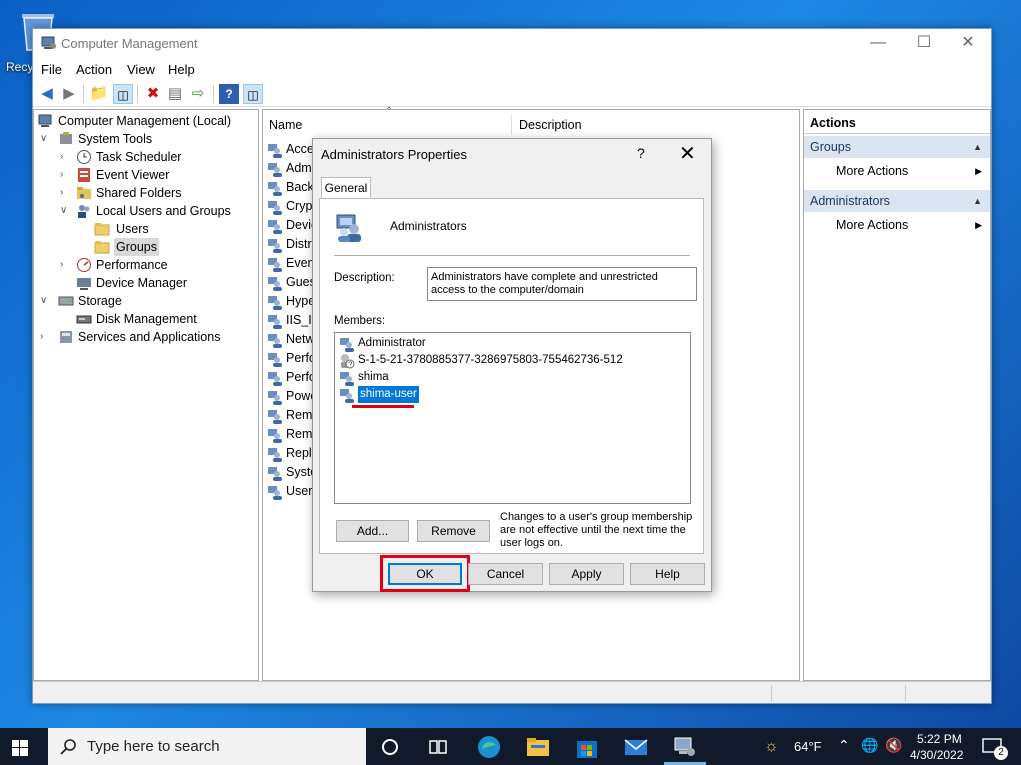 The height and width of the screenshot is (765, 1021). What do you see at coordinates (99, 94) in the screenshot?
I see `up-folder-icon: 📁` at bounding box center [99, 94].